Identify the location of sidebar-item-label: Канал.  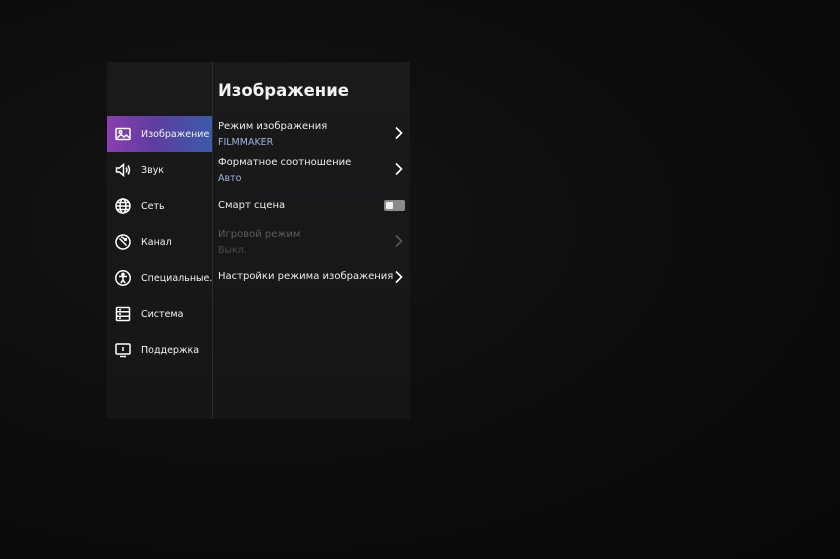
(156, 242).